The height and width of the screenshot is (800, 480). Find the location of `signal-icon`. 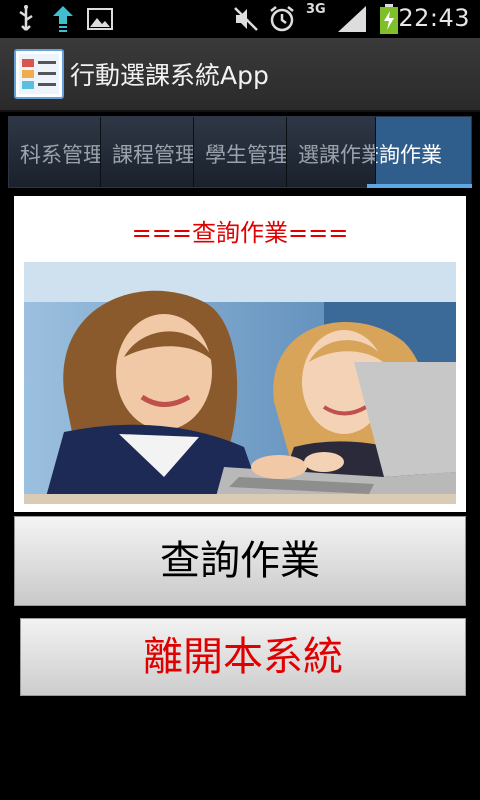

signal-icon is located at coordinates (352, 19).